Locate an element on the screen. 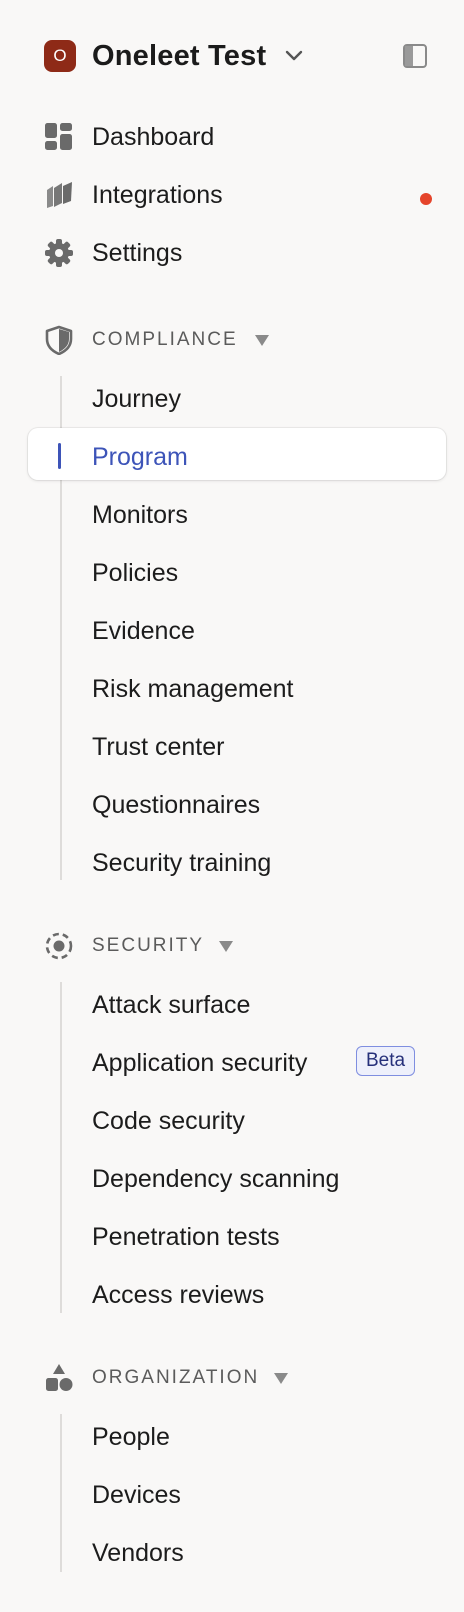 This screenshot has width=464, height=1612. nav-item-dependency-scanning: Dependency scanning is located at coordinates (215, 1179).